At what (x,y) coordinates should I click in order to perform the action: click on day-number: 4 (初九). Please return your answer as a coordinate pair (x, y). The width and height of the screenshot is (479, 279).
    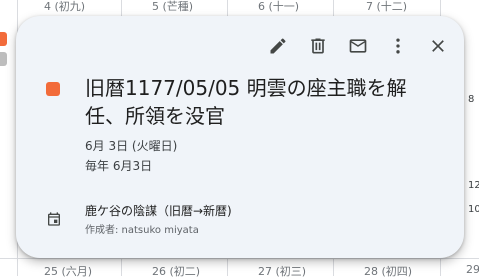
    Looking at the image, I should click on (64, 7).